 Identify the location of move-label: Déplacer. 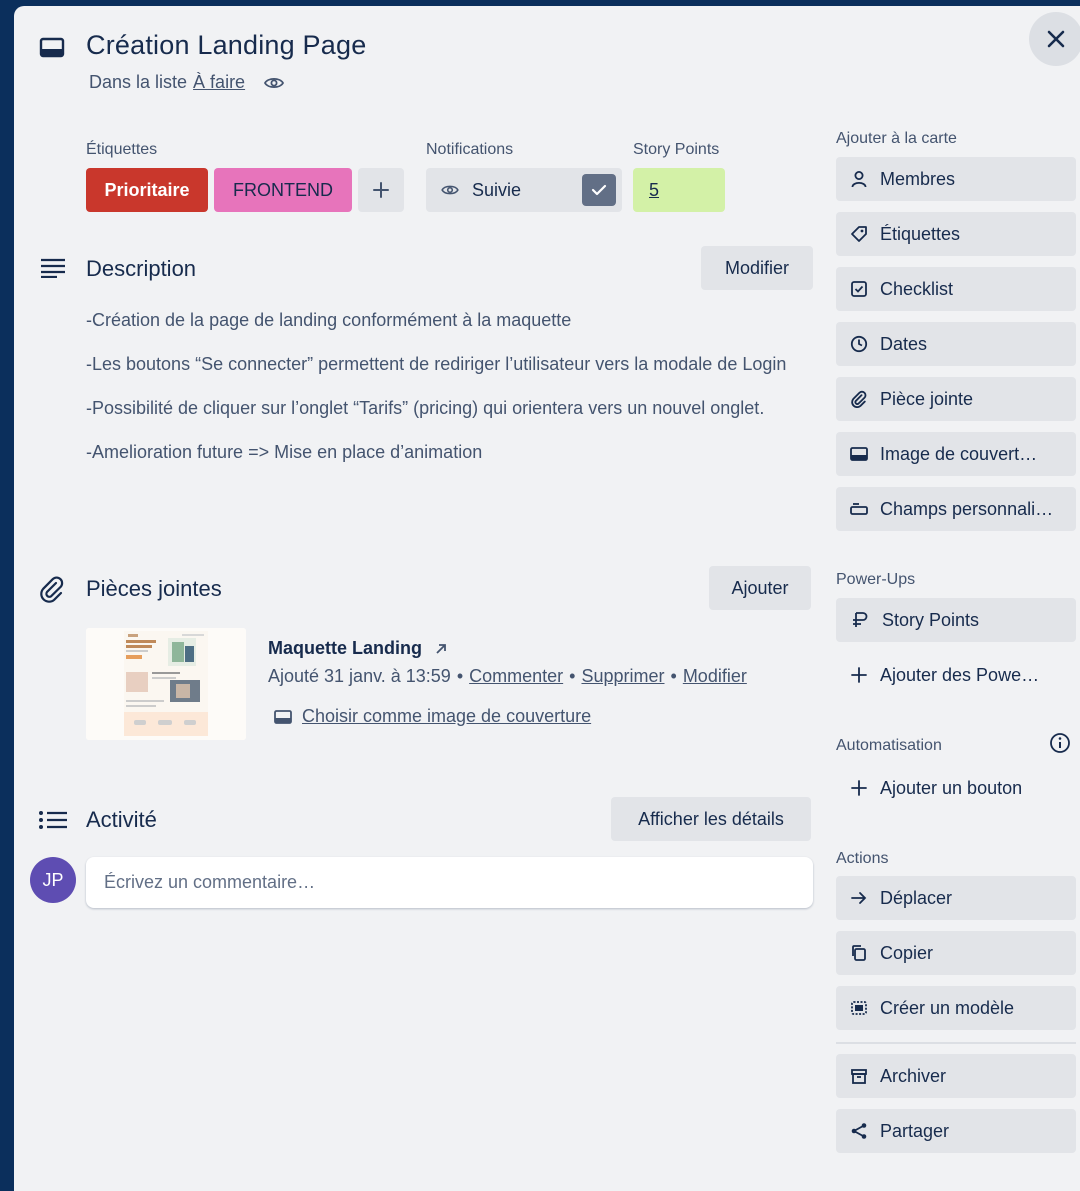
(916, 897).